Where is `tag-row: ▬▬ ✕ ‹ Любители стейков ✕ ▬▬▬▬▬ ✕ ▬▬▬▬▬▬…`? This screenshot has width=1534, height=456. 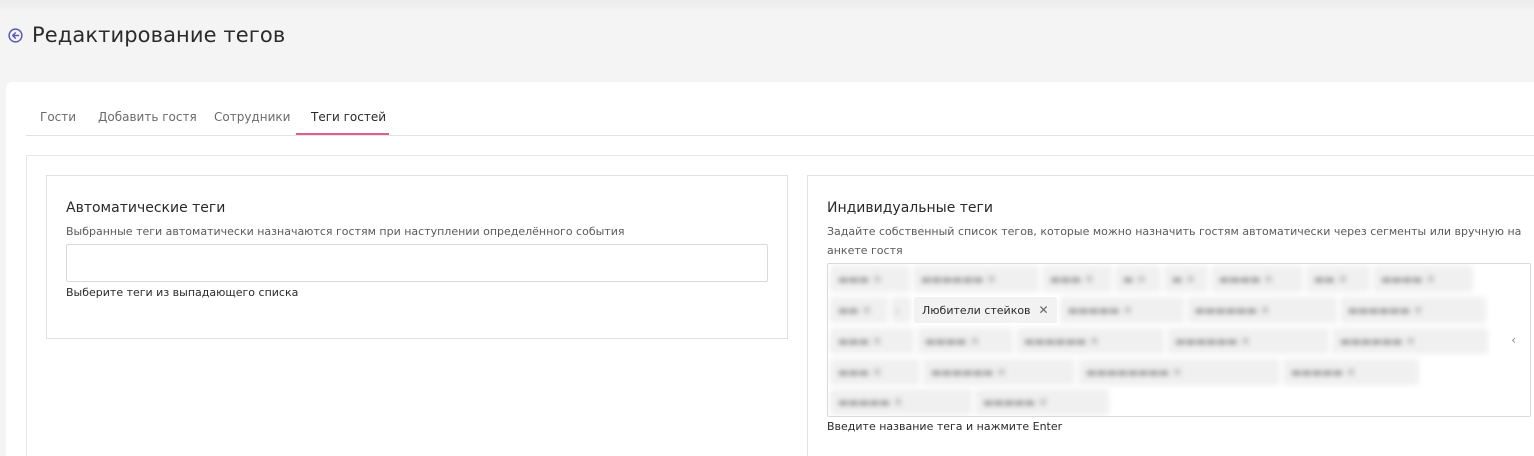 tag-row: ▬▬ ✕ ‹ Любители стейков ✕ ▬▬▬▬▬ ✕ ▬▬▬▬▬▬… is located at coordinates (1158, 310).